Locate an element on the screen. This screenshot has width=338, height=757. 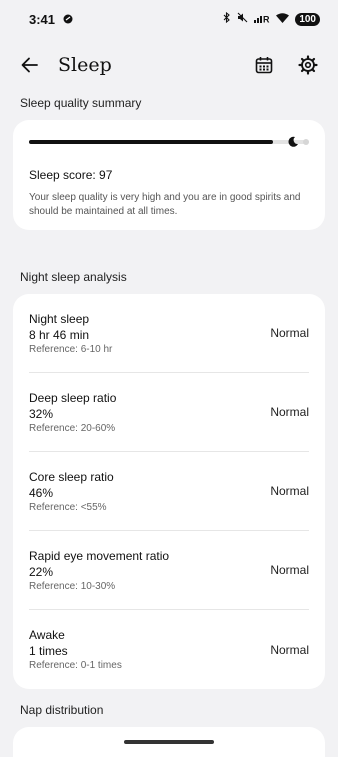
status-right: R 100 is located at coordinates (271, 18).